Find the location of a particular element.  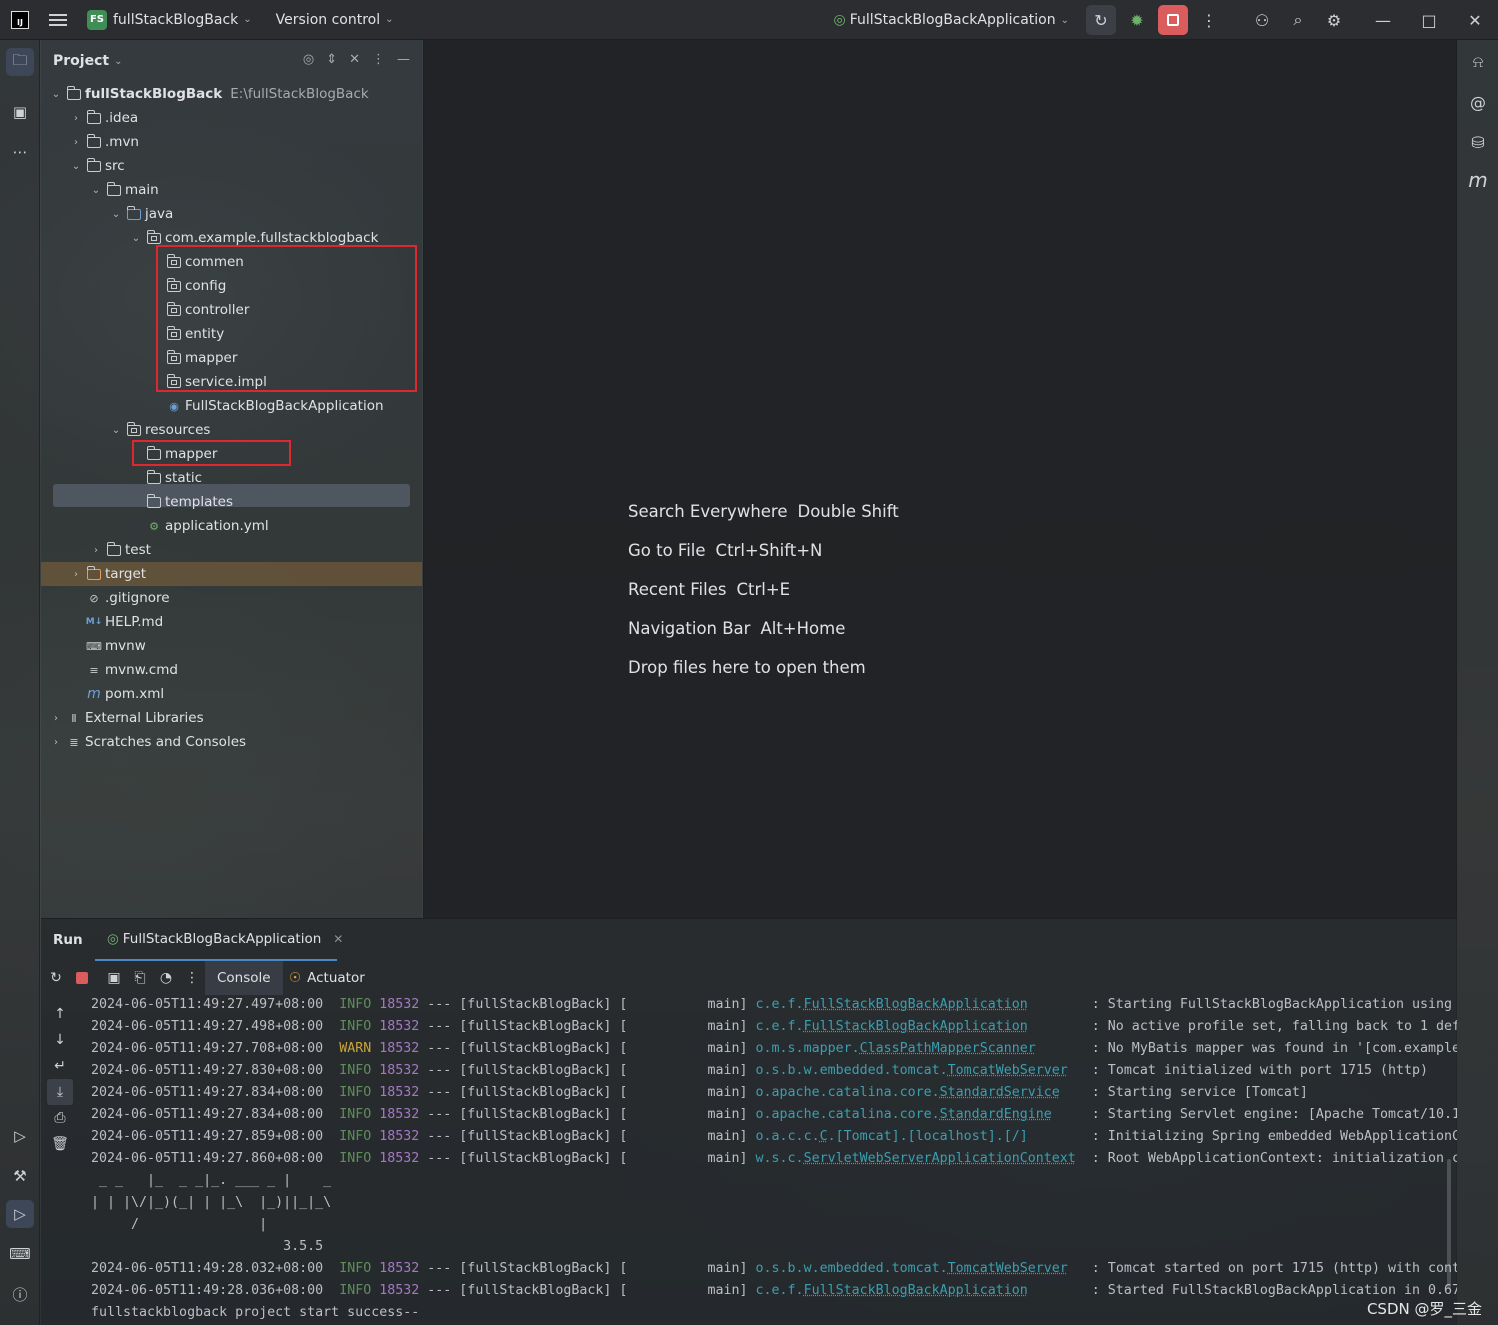

logger-class-link: StandardEngine is located at coordinates (996, 1114).